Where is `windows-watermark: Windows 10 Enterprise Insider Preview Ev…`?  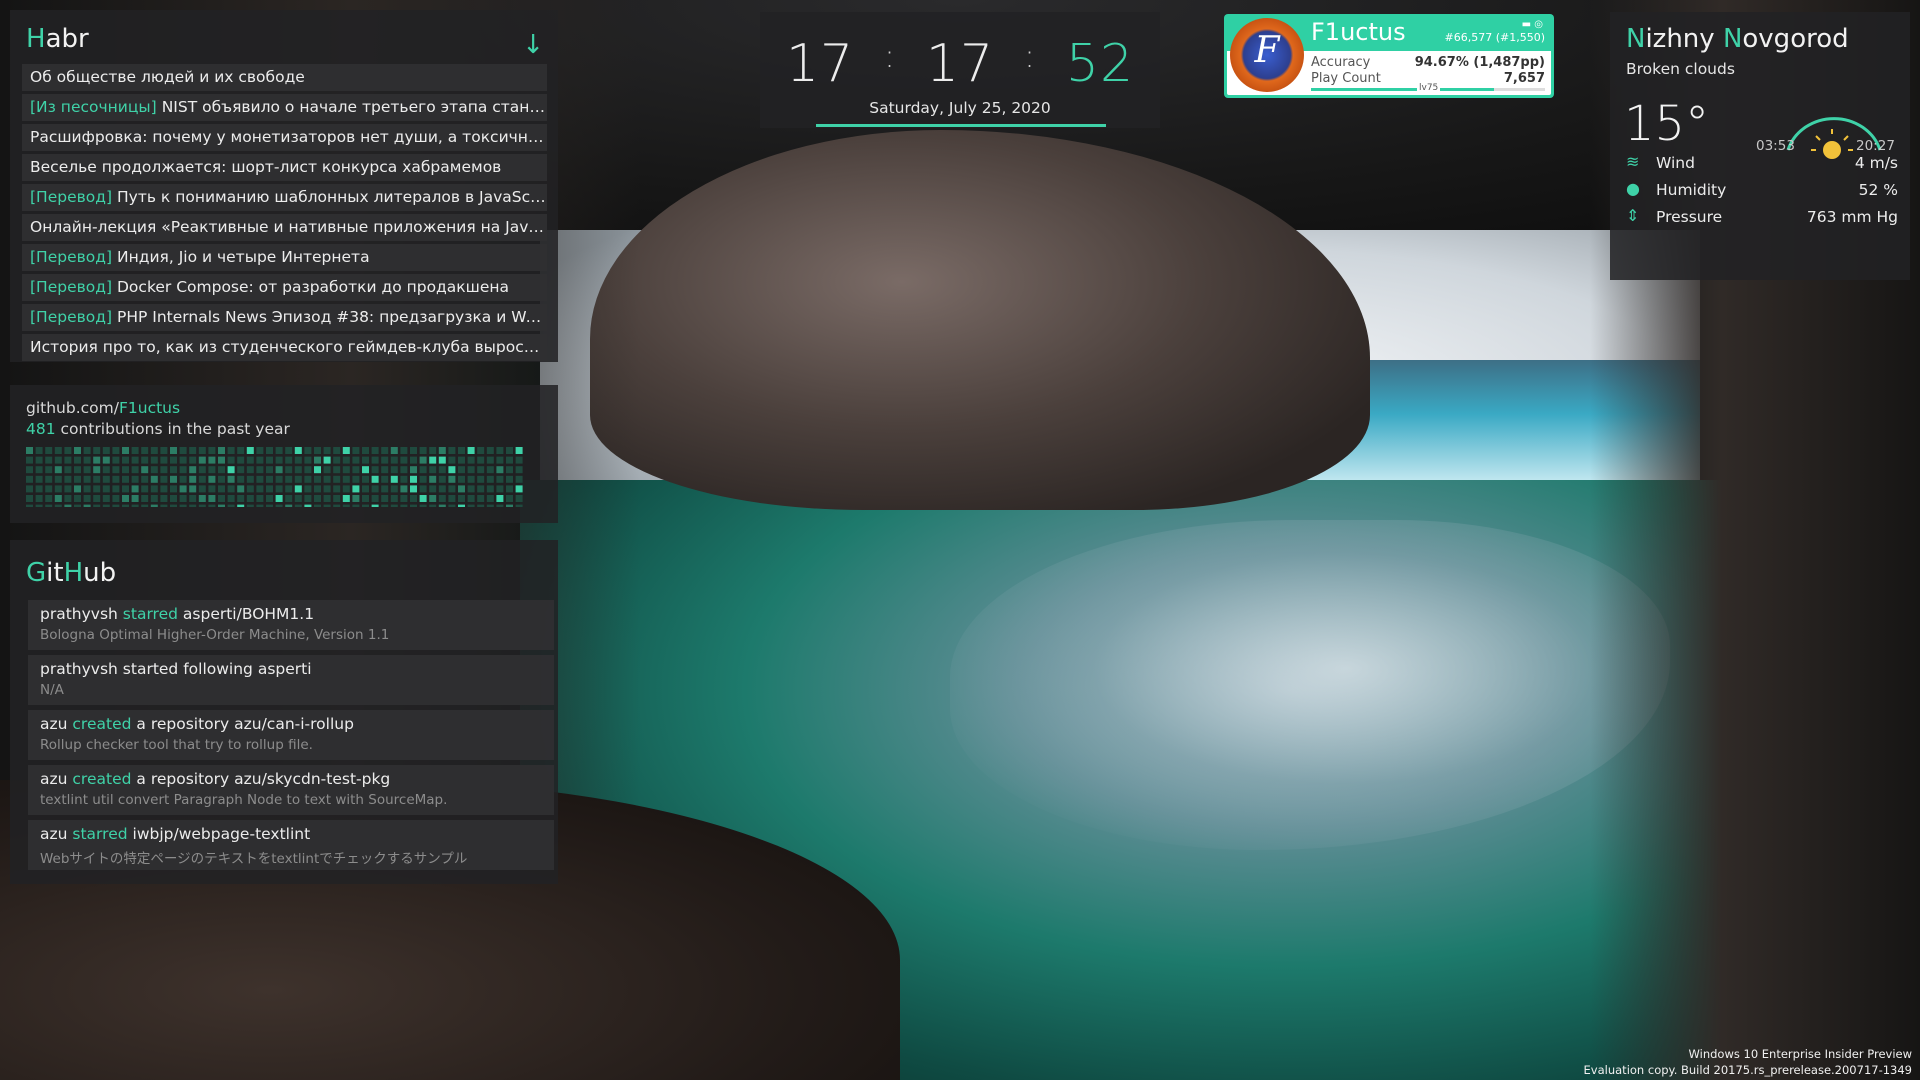 windows-watermark: Windows 10 Enterprise Insider Preview Ev… is located at coordinates (1748, 1062).